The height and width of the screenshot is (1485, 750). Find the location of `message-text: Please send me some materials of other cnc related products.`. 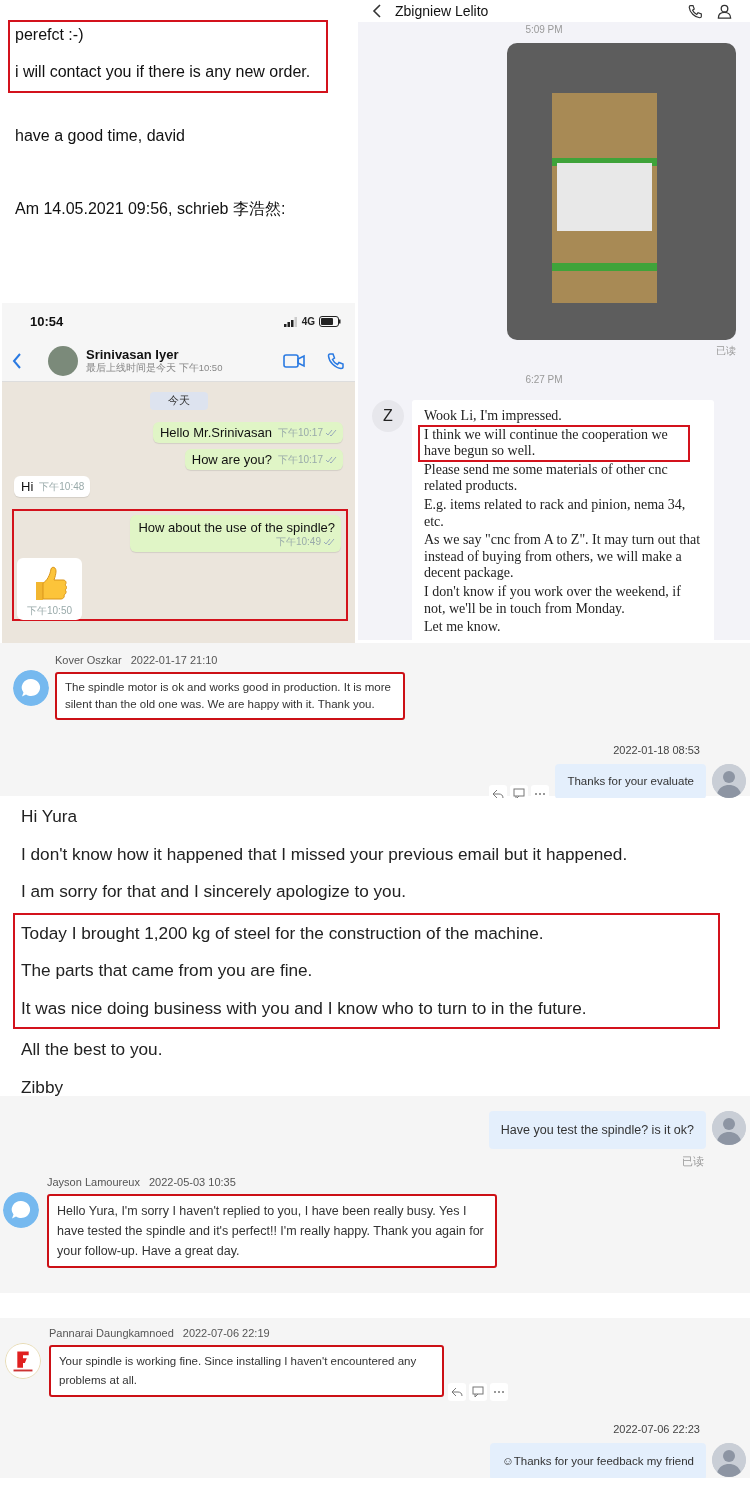

message-text: Please send me some materials of other cnc related products. is located at coordinates (546, 478).